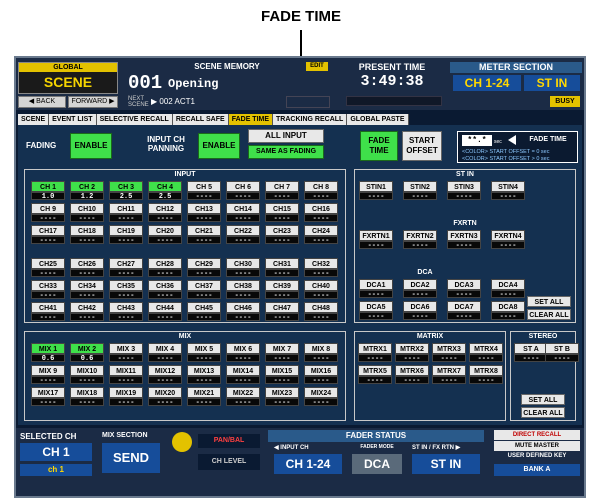 Image resolution: width=600 pixels, height=498 pixels. I want to click on channel-ch4: CH 4 2.5, so click(165, 191).